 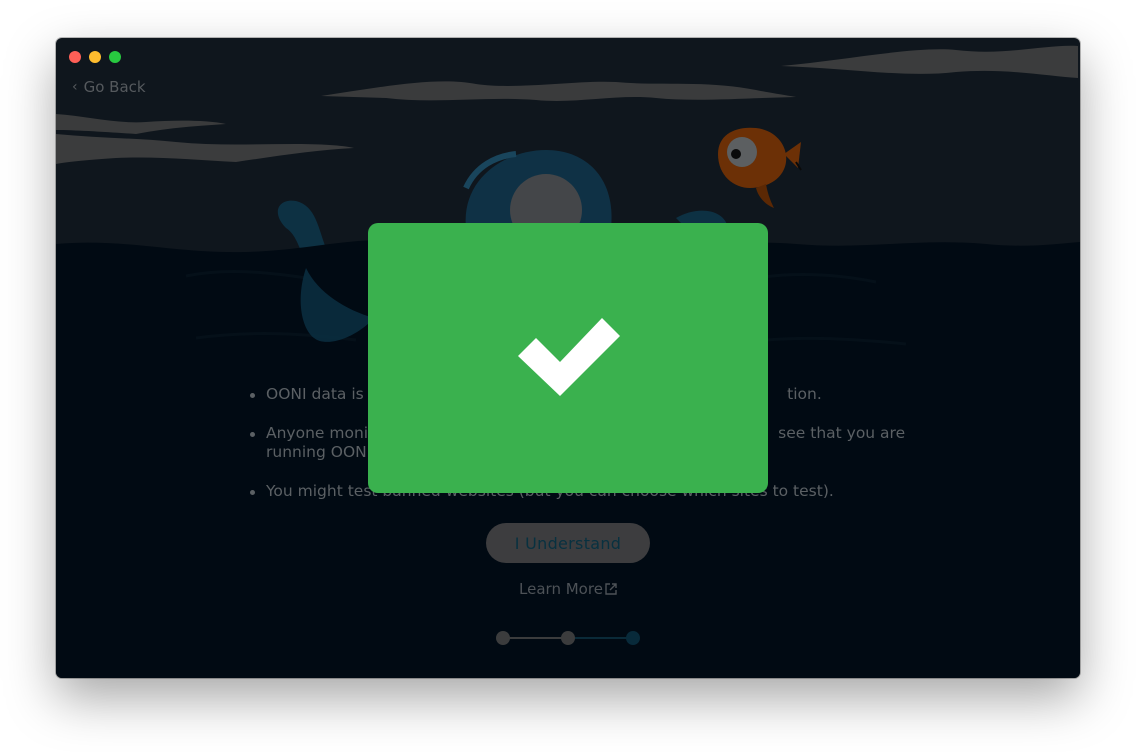 I want to click on bullet-text: tion., so click(x=804, y=394).